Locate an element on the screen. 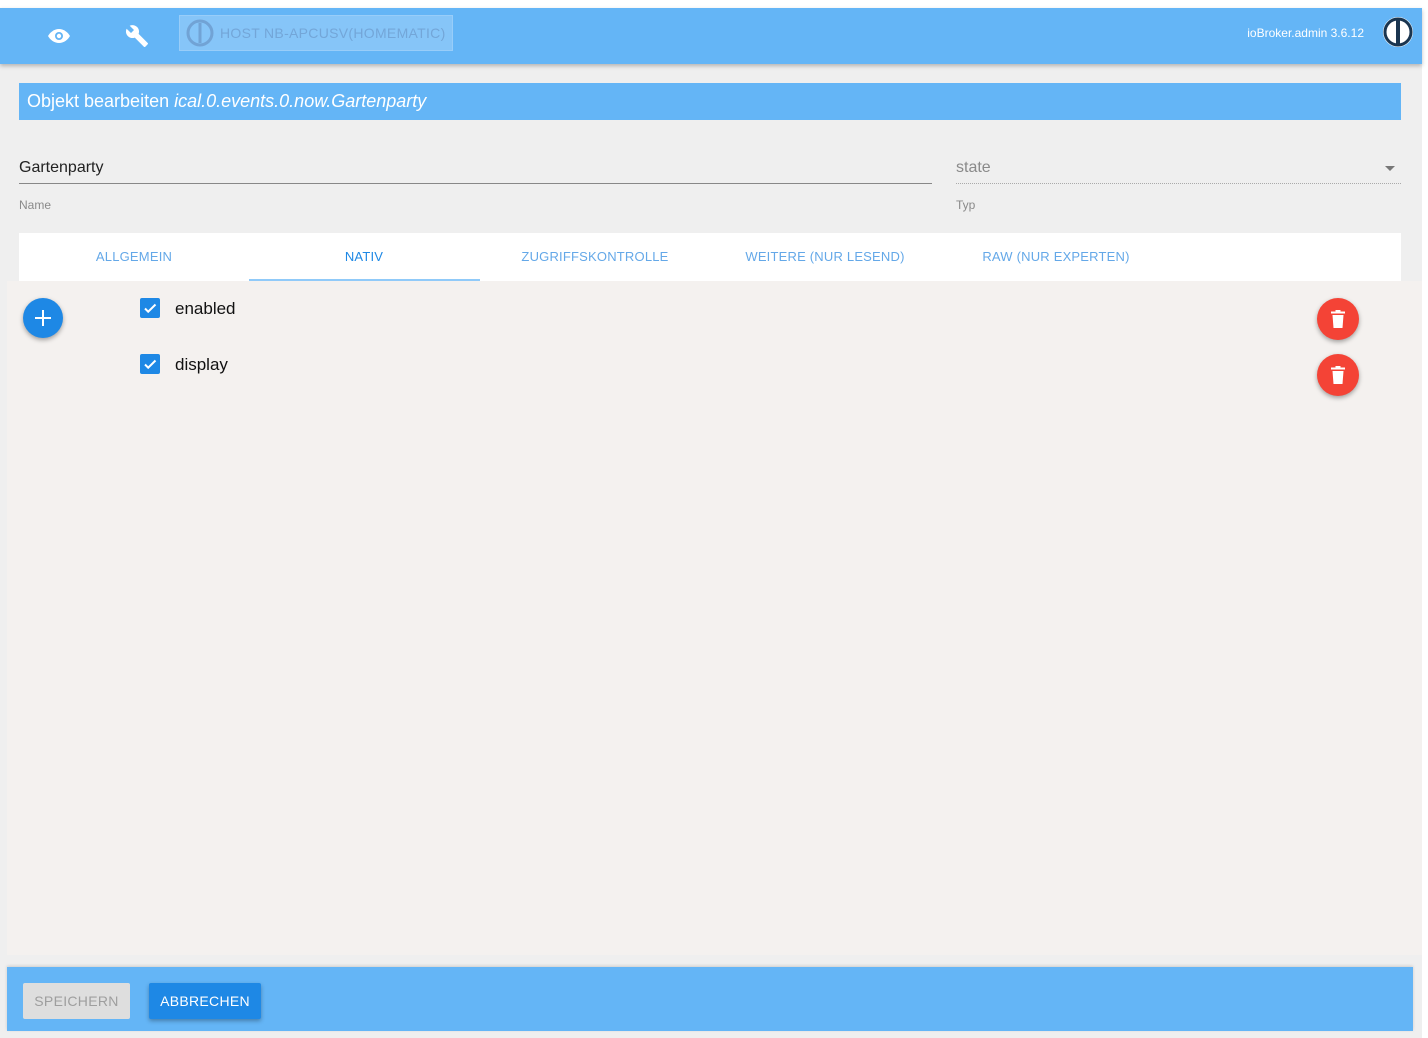 The width and height of the screenshot is (1428, 1038). add-attribute-button is located at coordinates (43, 318).